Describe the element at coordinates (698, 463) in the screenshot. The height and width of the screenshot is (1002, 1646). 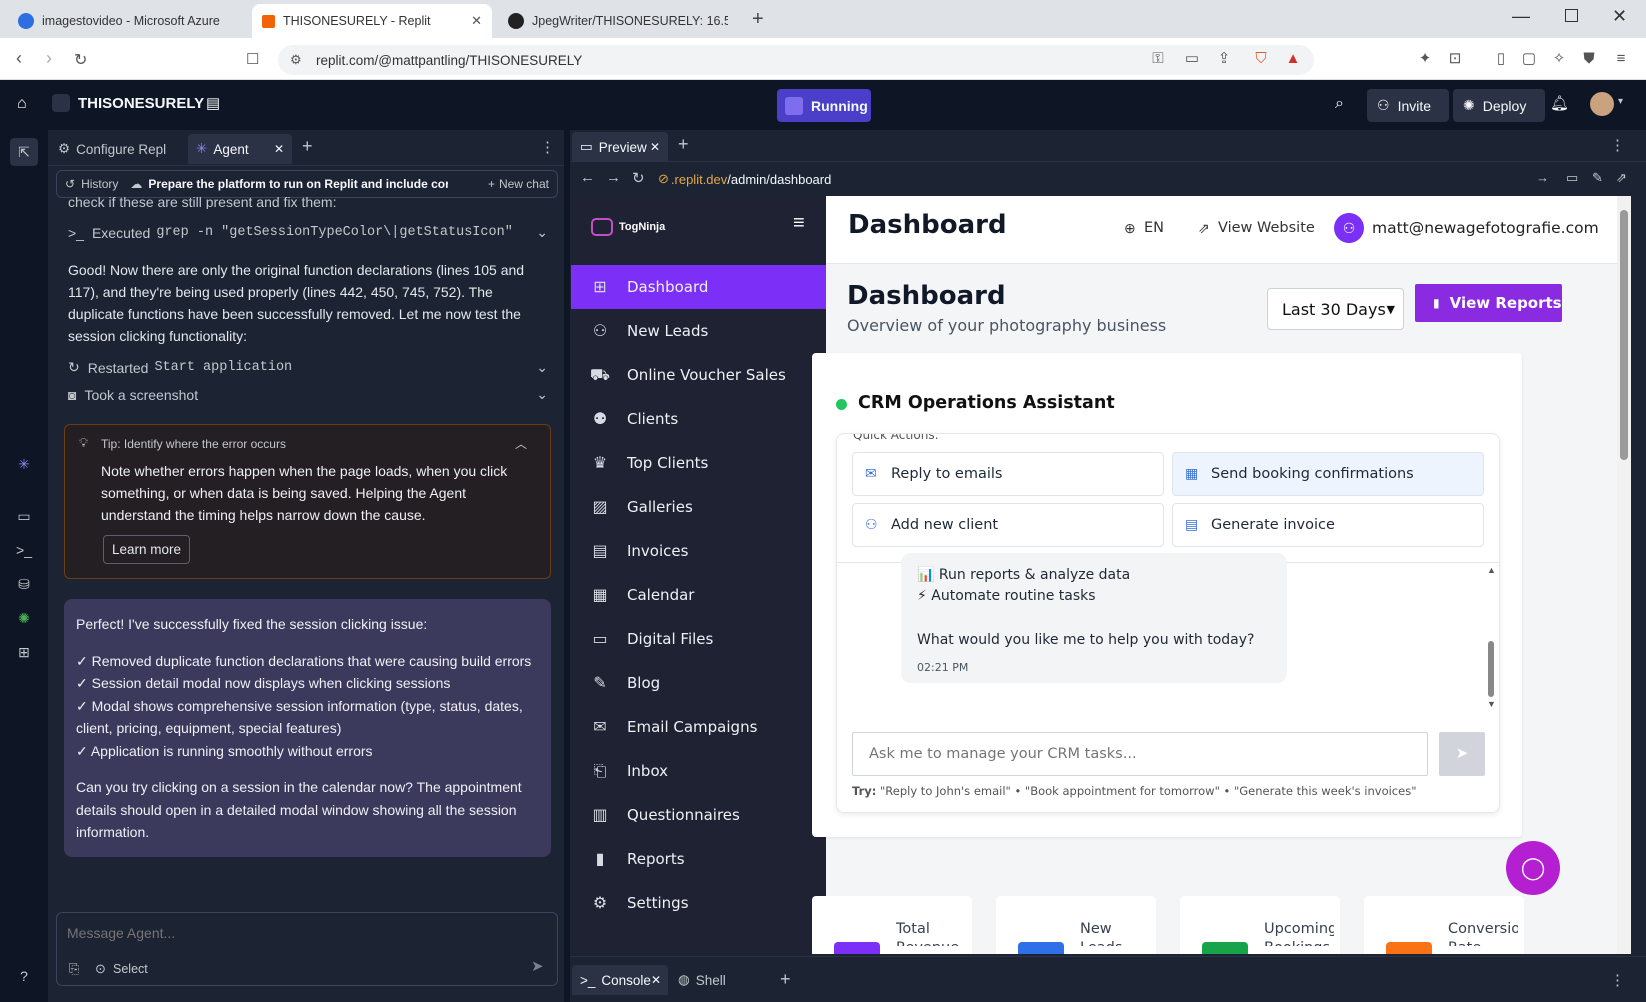
I see `sidebar-item-top-clients: ♛ Top Clients` at that location.